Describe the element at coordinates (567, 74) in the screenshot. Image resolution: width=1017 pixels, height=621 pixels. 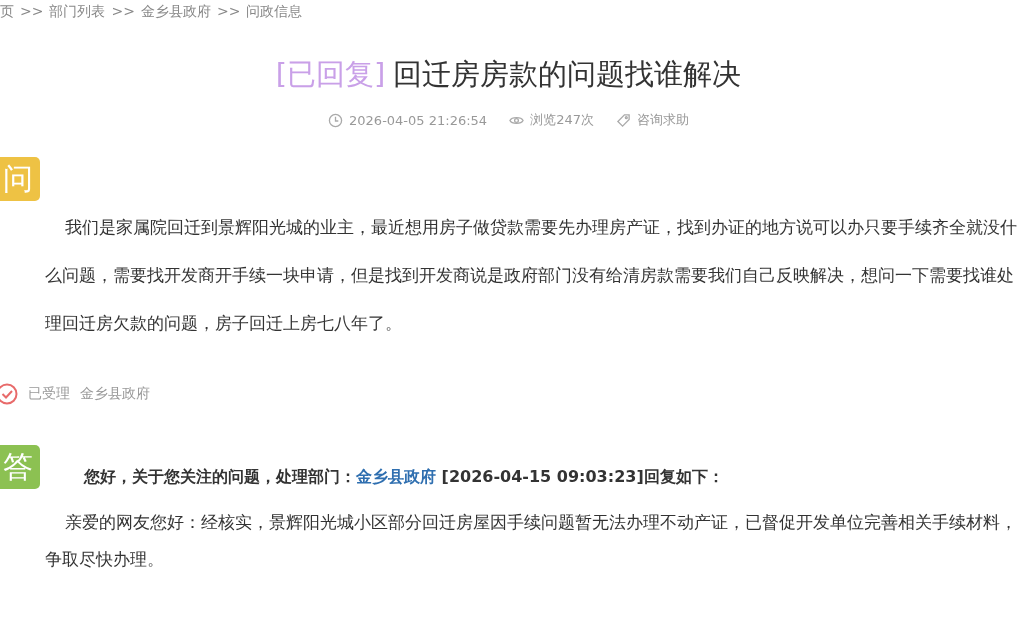
I see `page-title: 回迁房房款的问题找谁解决` at that location.